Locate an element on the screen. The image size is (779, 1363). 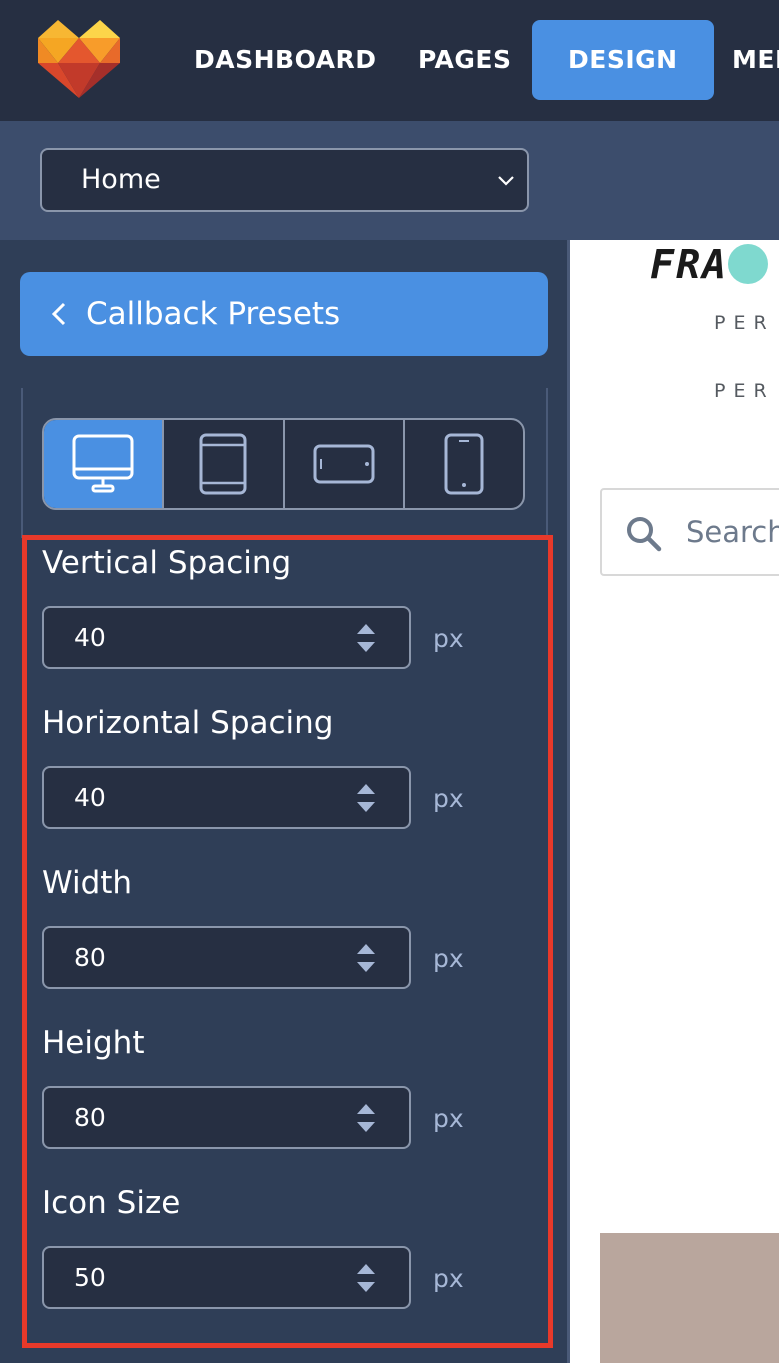
brand-accent-dot is located at coordinates (748, 264).